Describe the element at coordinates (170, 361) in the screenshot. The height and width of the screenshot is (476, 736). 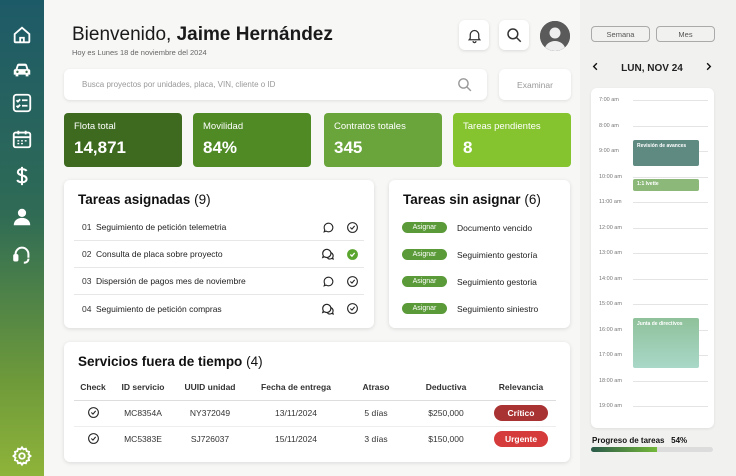
I see `late-services-title: Servicios fuera de tiempo (4)` at that location.